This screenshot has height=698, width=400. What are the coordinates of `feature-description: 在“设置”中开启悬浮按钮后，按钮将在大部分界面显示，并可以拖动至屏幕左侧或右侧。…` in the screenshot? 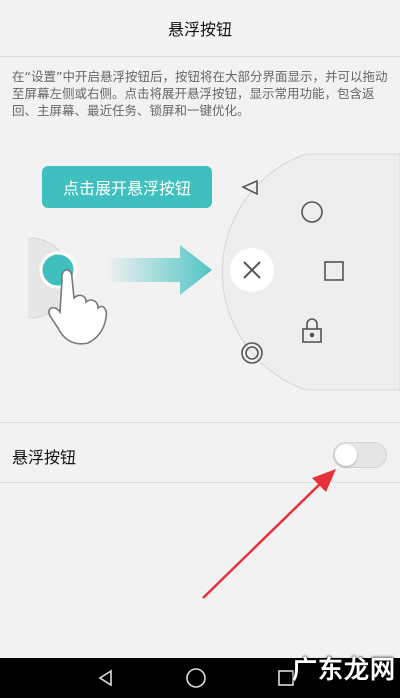 It's located at (200, 93).